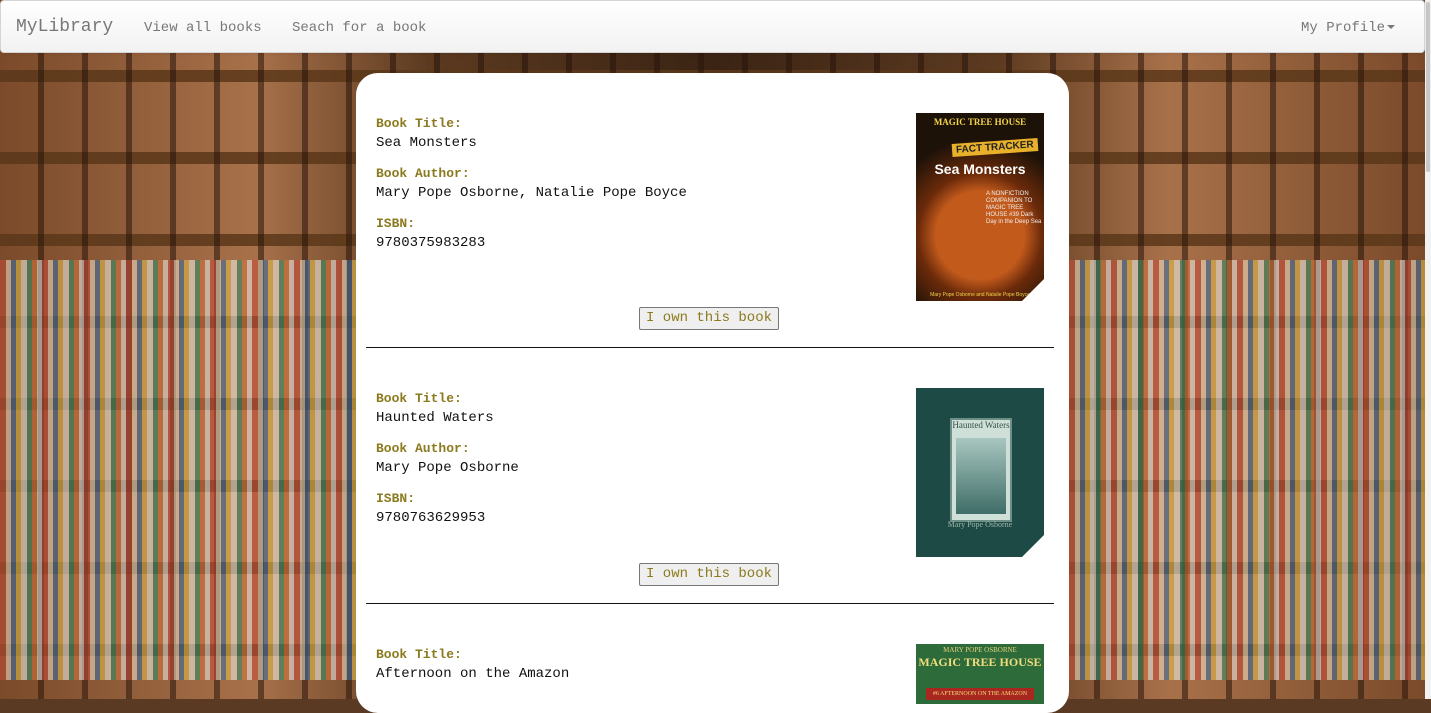  What do you see at coordinates (178, 470) in the screenshot?
I see `background-bookshelf-left` at bounding box center [178, 470].